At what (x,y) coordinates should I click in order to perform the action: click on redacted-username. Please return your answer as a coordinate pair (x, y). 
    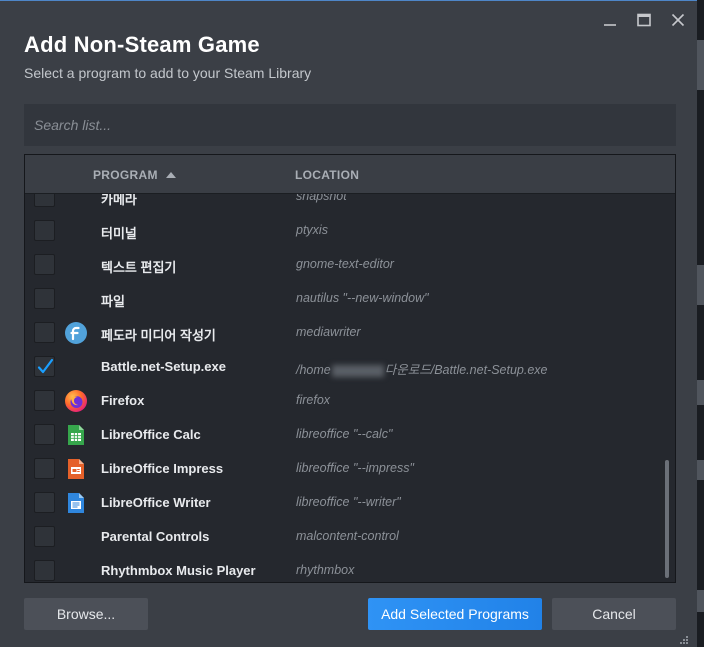
    Looking at the image, I should click on (357, 370).